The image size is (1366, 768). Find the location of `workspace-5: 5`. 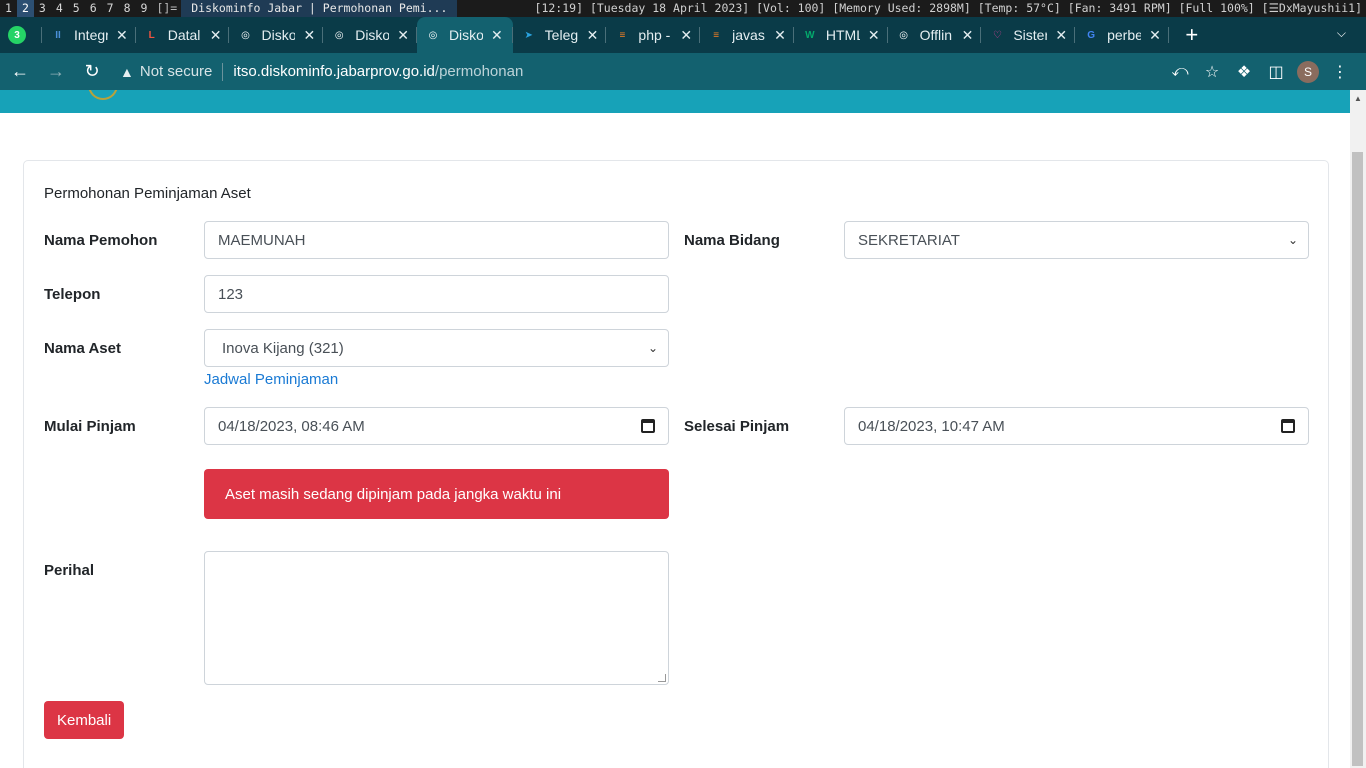

workspace-5: 5 is located at coordinates (76, 8).